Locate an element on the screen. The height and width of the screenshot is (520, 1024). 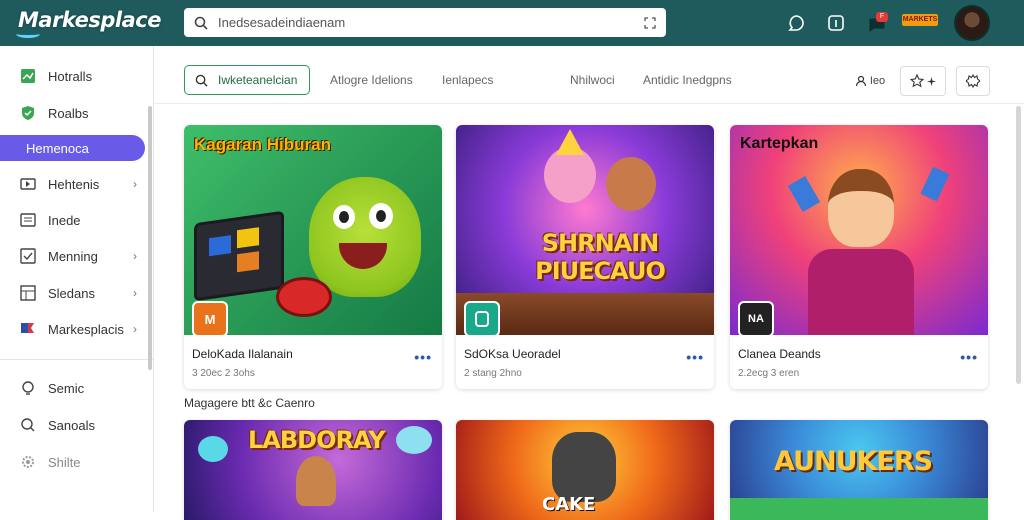
expand-icon is located at coordinates (650, 22).